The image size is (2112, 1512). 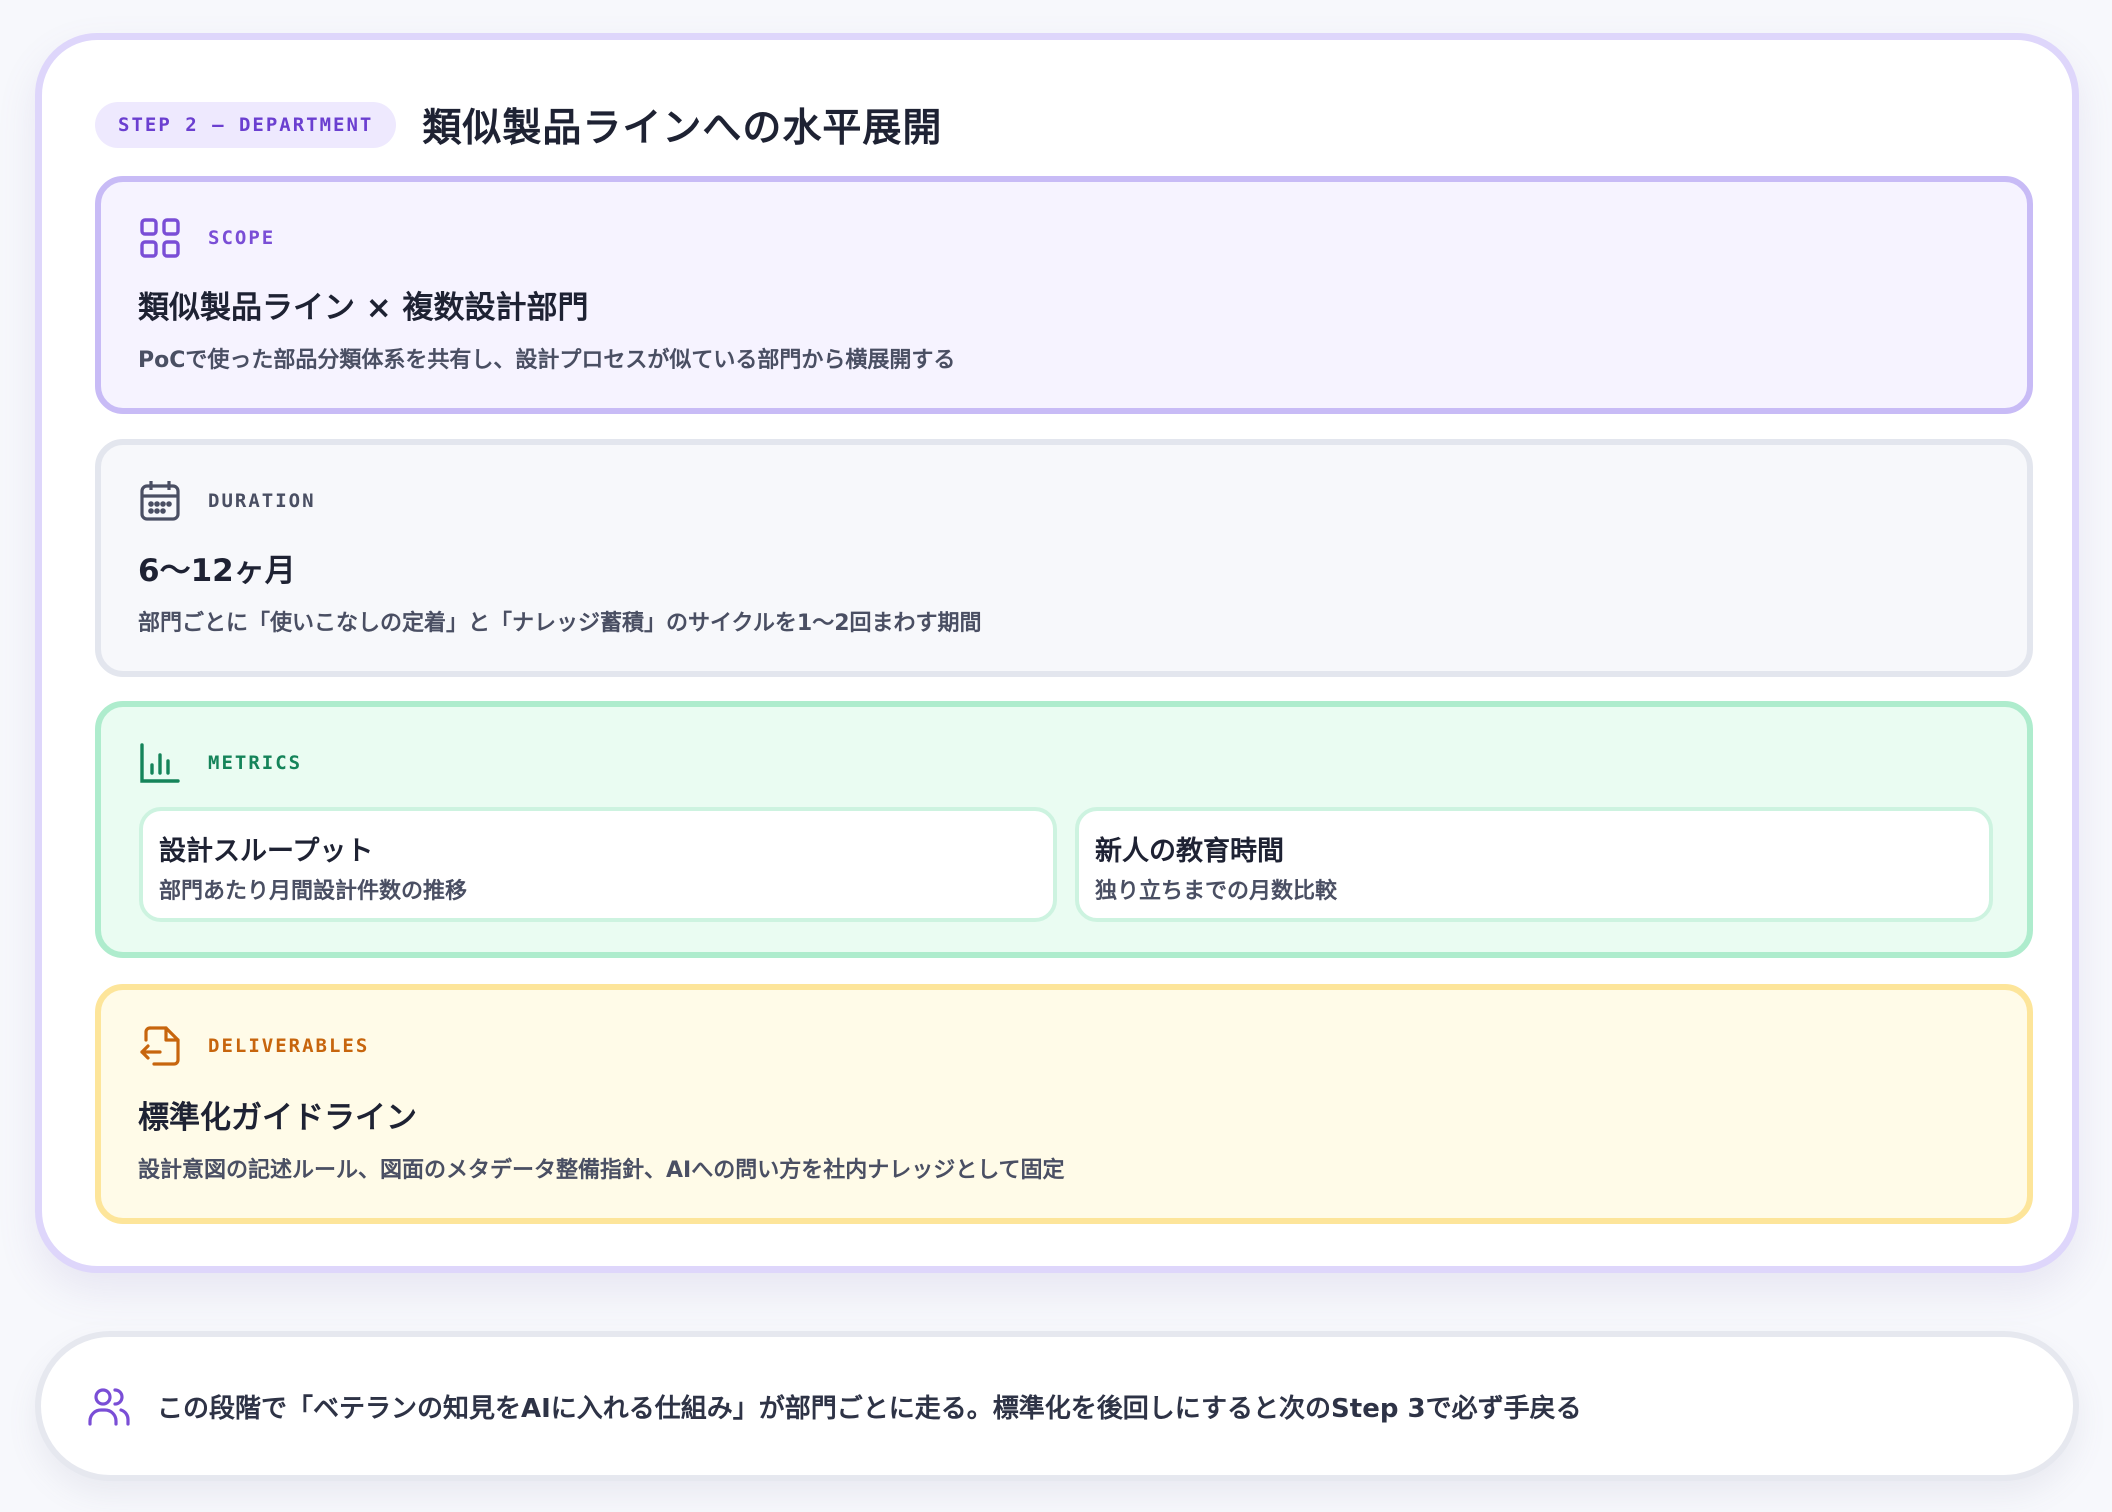 I want to click on scope-label: SCOPE, so click(x=242, y=238).